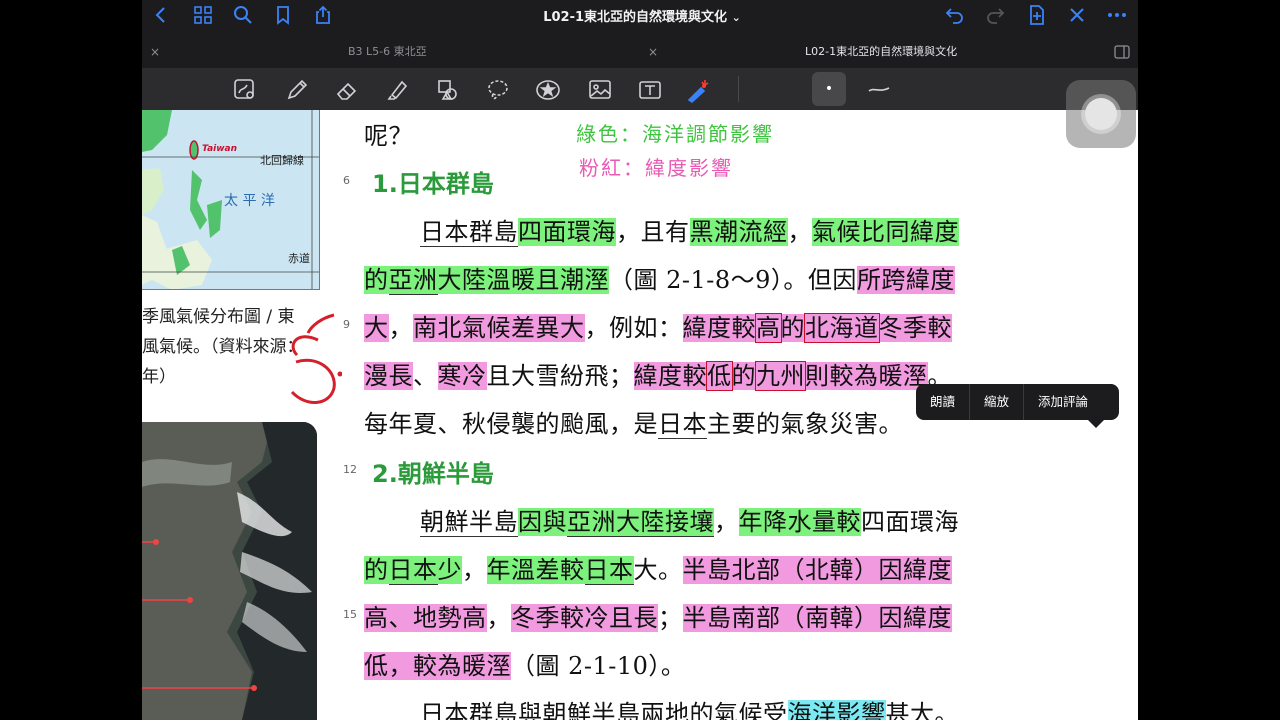 The width and height of the screenshot is (1280, 720). I want to click on split-view-icon, so click(1122, 53).